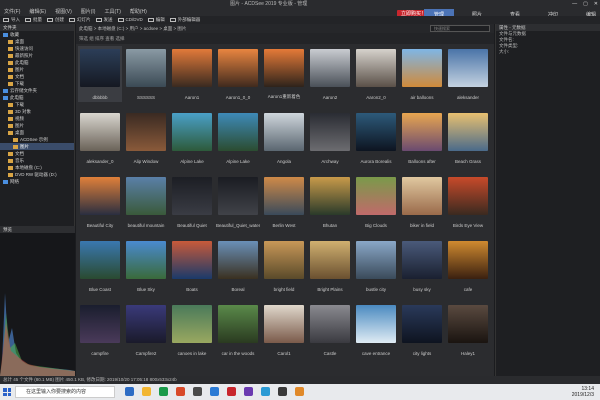 The height and width of the screenshot is (400, 600). Describe the element at coordinates (132, 28) in the screenshot. I see `breadcrumb: 此电脑 > 本地磁盘 (C:) > 用户 > acdsee > 桌面 > 图片` at that location.